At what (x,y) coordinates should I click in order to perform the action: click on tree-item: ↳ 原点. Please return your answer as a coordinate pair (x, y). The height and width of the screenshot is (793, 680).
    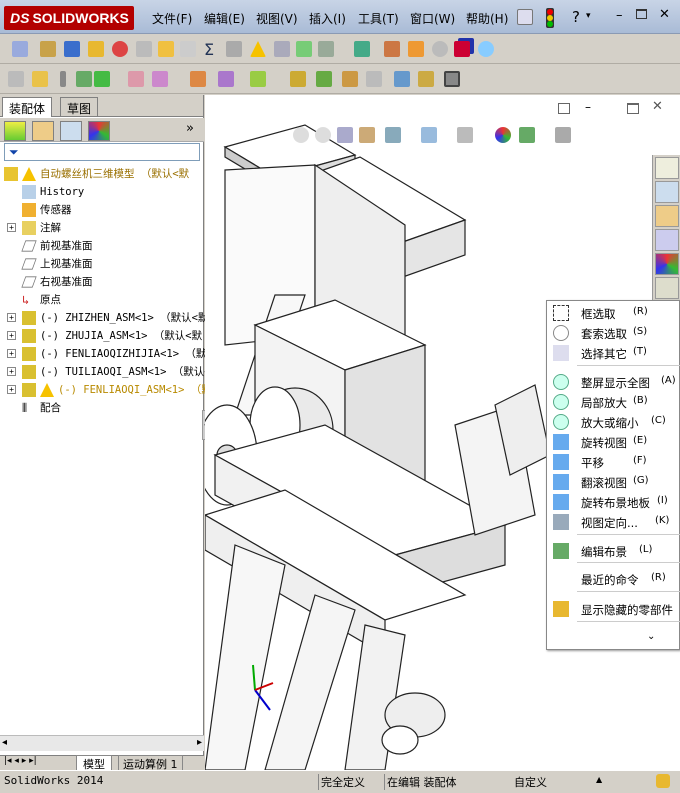
    Looking at the image, I should click on (102, 300).